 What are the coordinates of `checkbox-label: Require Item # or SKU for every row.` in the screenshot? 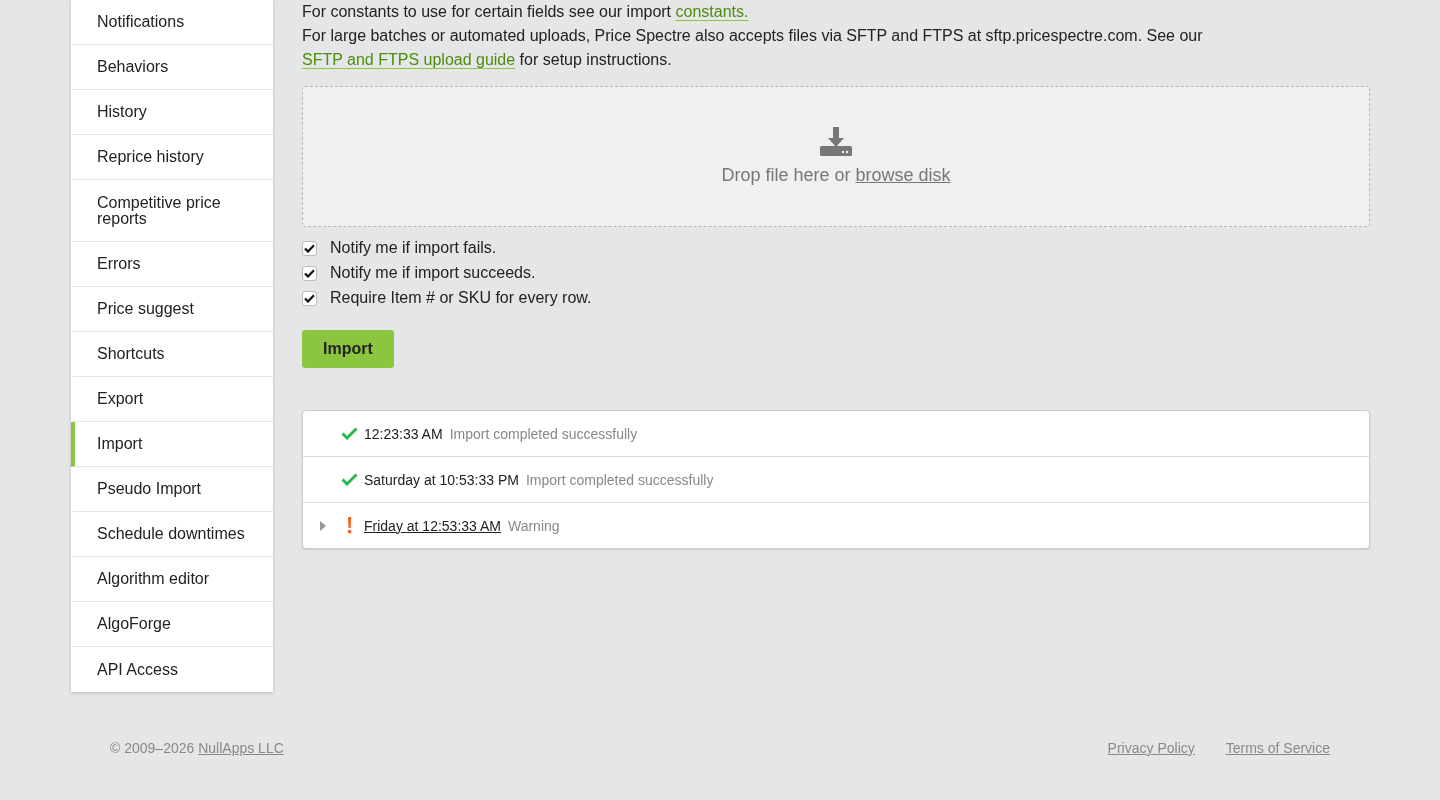 It's located at (461, 298).